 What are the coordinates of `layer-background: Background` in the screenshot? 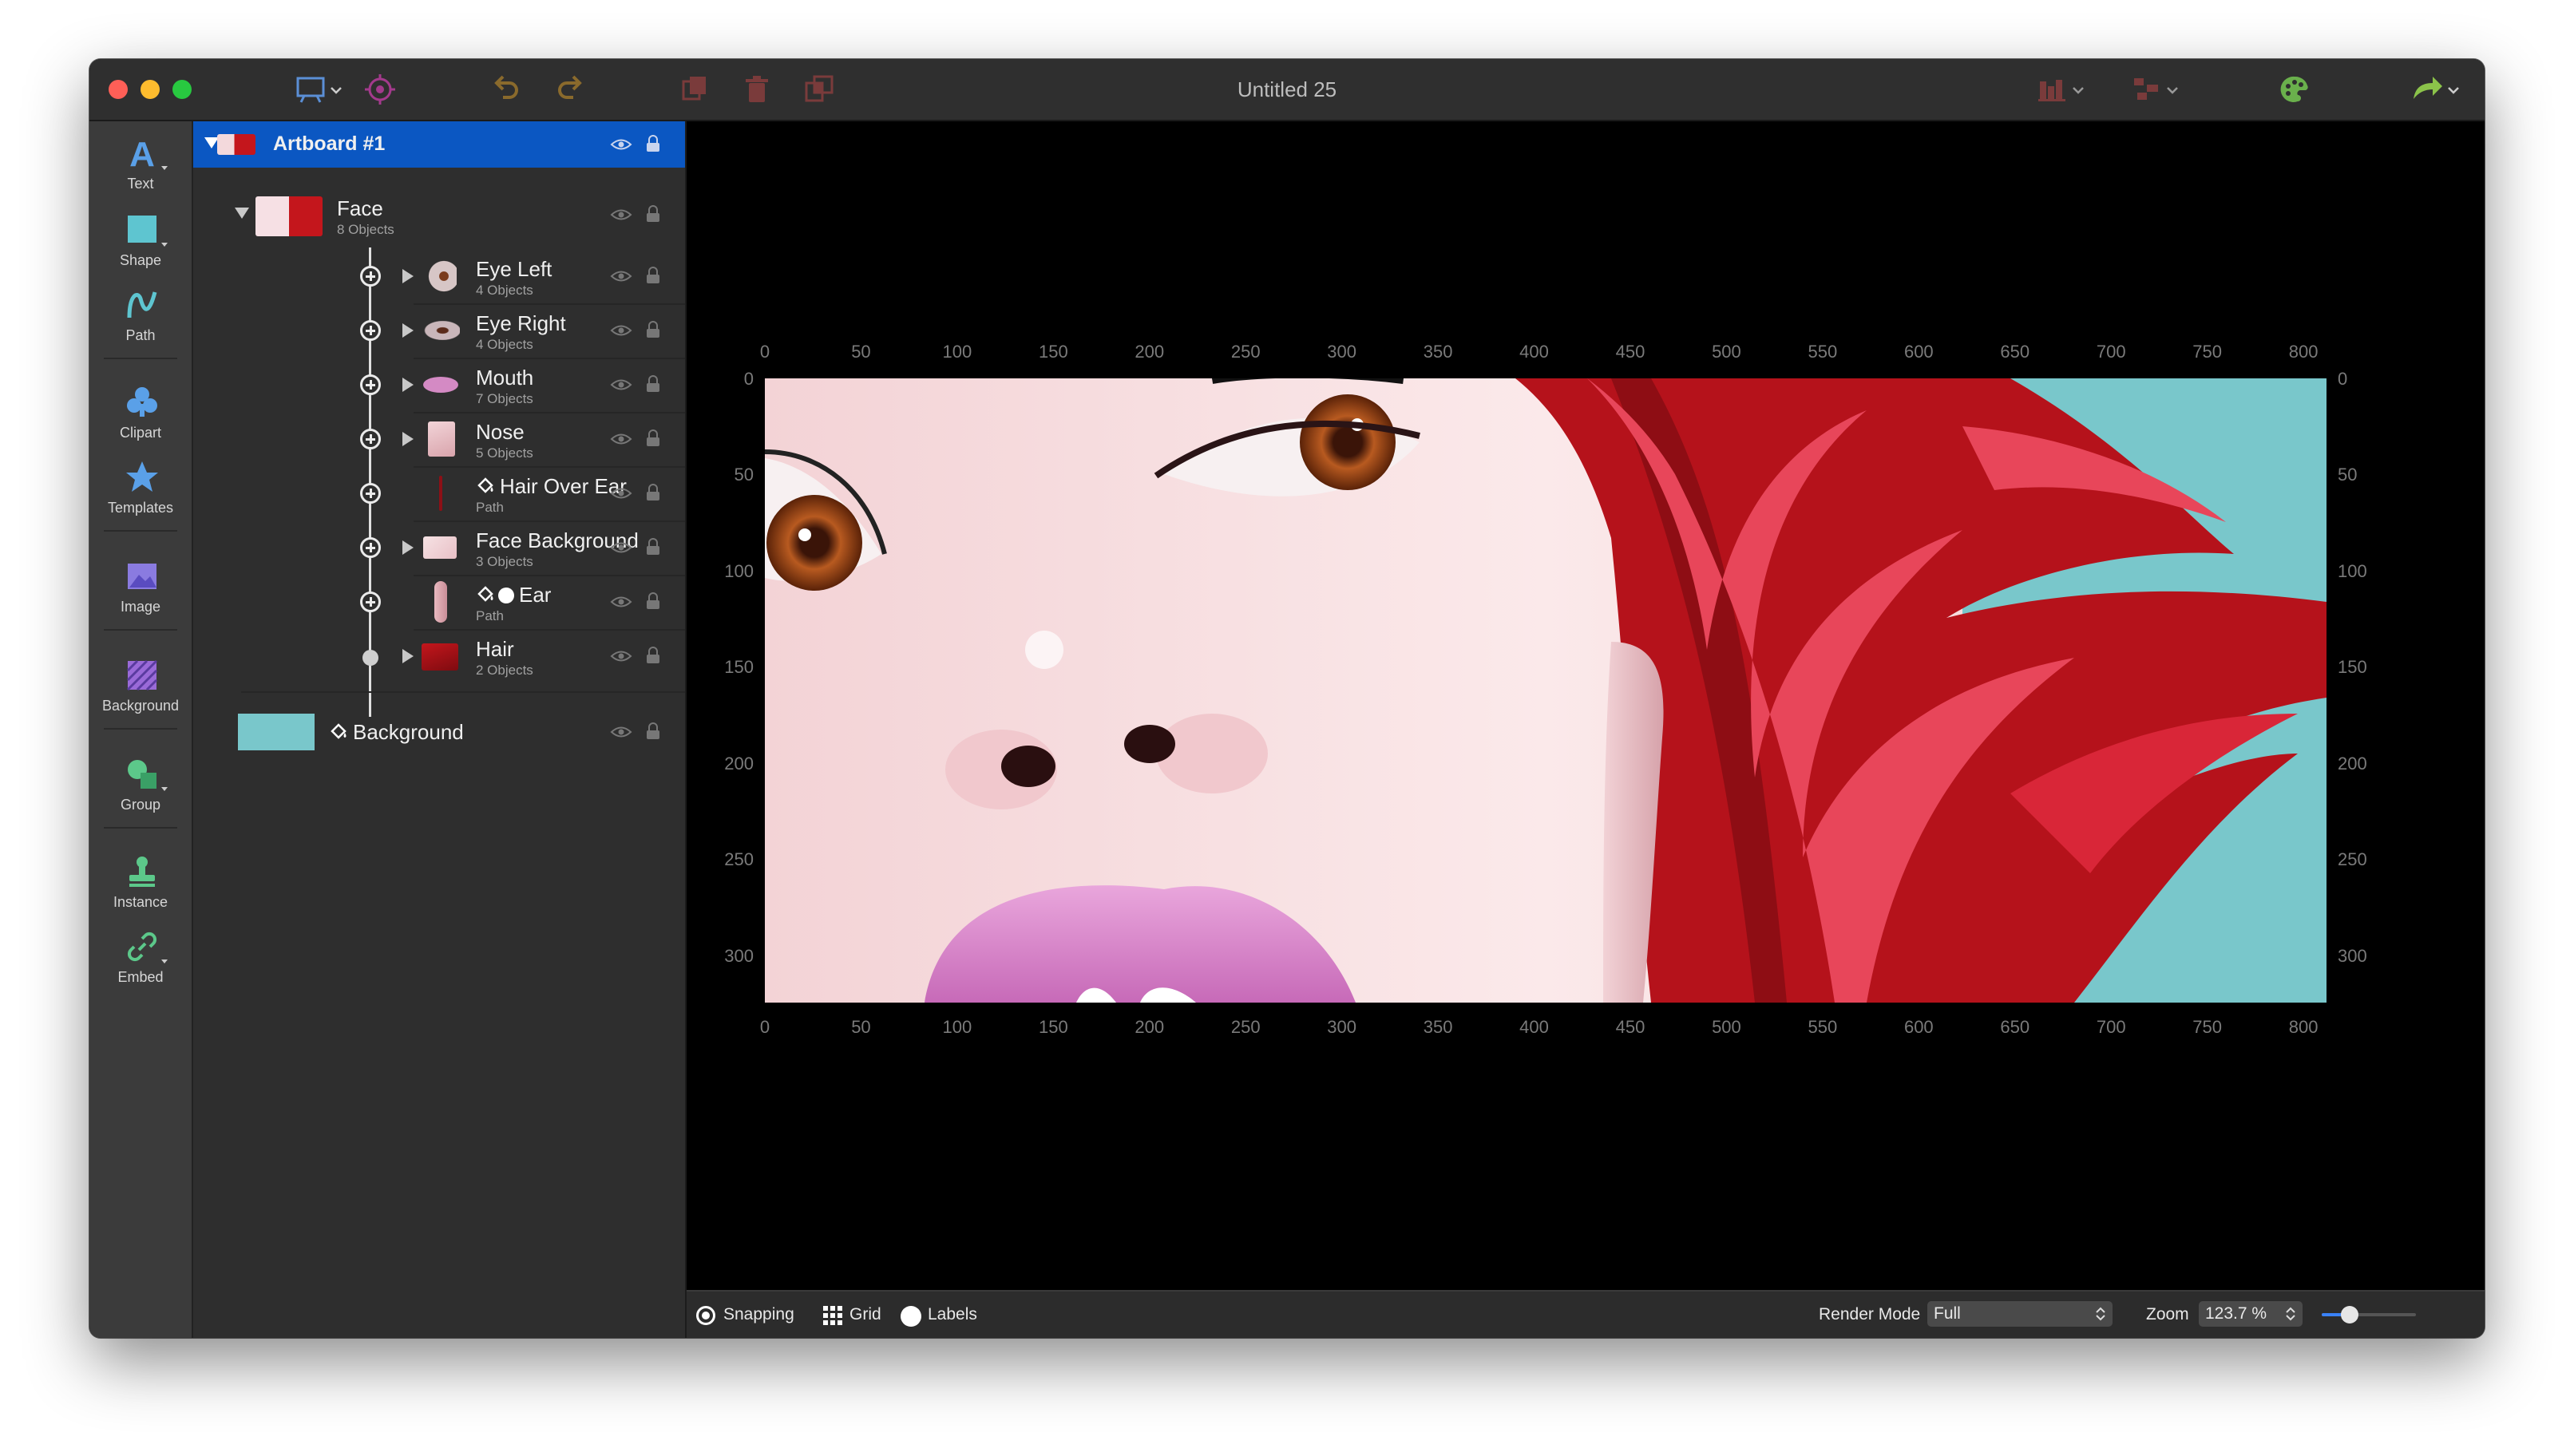 It's located at (439, 732).